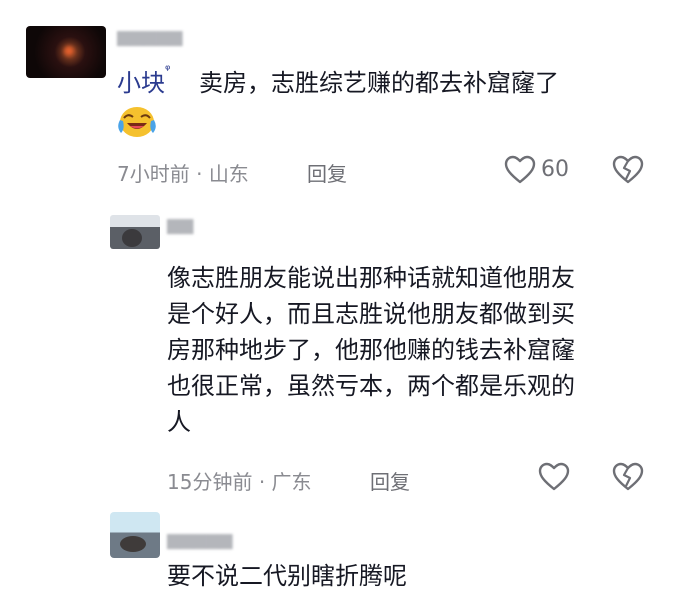  I want to click on reply-text-line: 像志胜朋友能说出那种话就知道他朋友, so click(371, 278).